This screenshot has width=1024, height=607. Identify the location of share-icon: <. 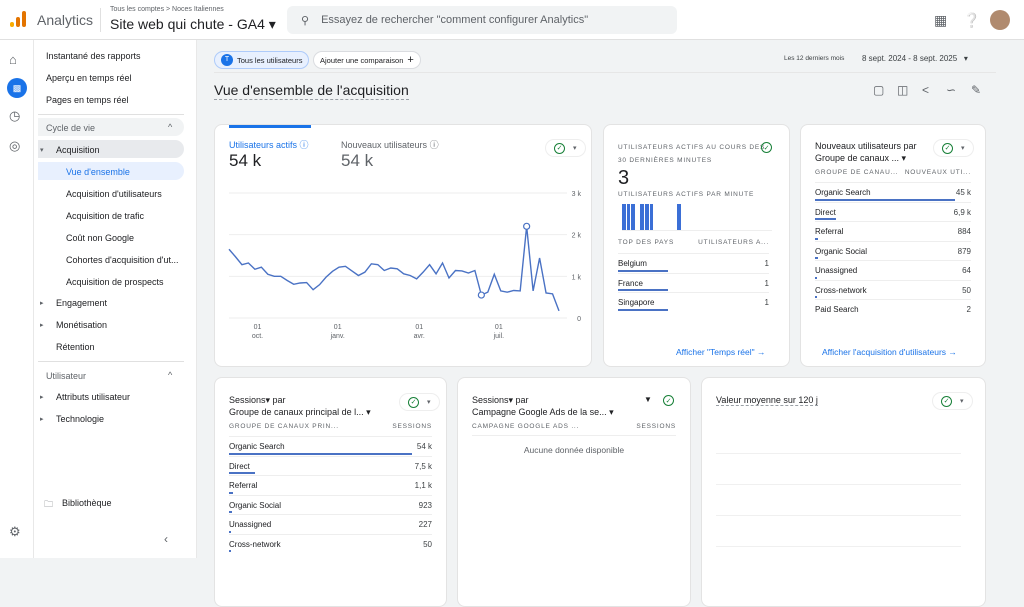
(925, 90).